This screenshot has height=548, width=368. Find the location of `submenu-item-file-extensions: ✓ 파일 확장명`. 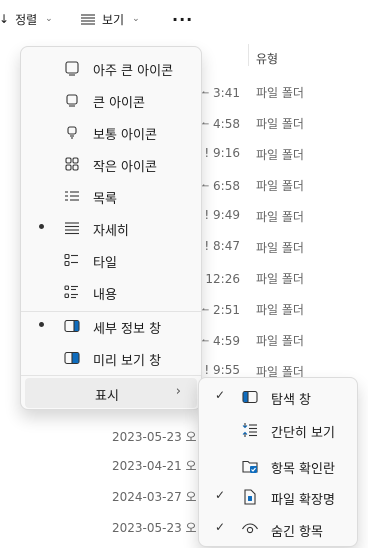

submenu-item-file-extensions: ✓ 파일 확장명 is located at coordinates (278, 497).